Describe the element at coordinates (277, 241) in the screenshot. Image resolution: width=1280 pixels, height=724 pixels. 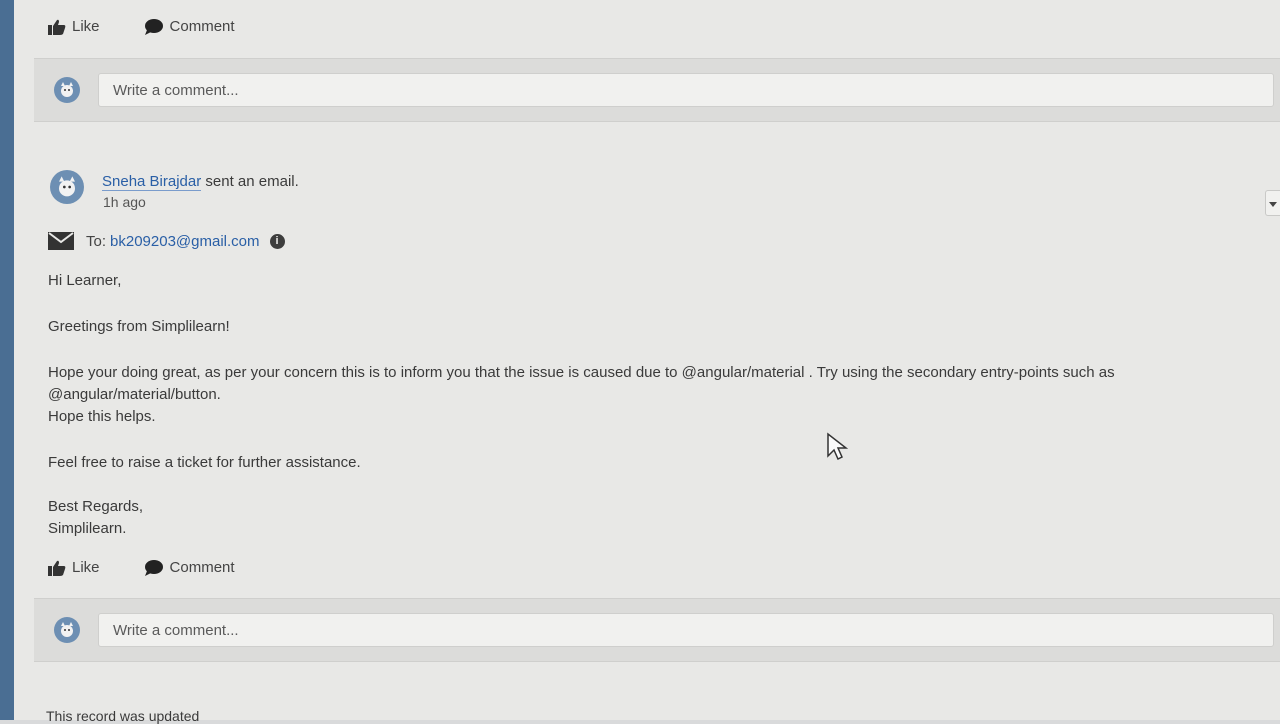
I see `info-icon: i` at that location.